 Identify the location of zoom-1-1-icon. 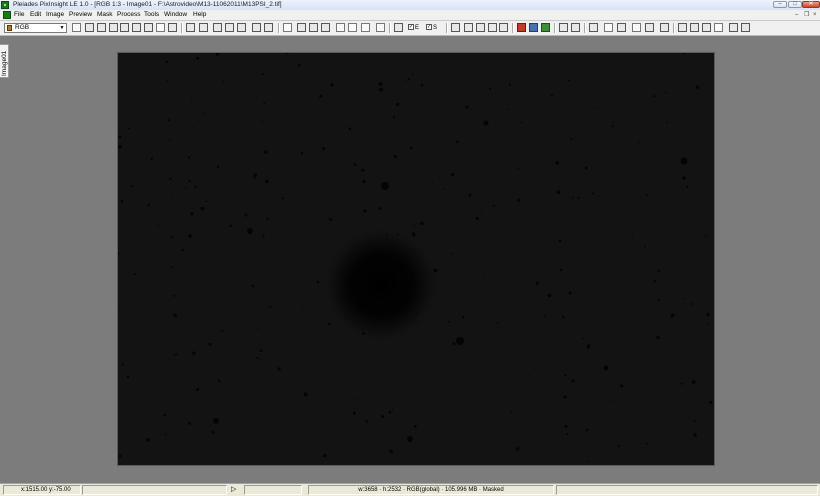
(217, 27).